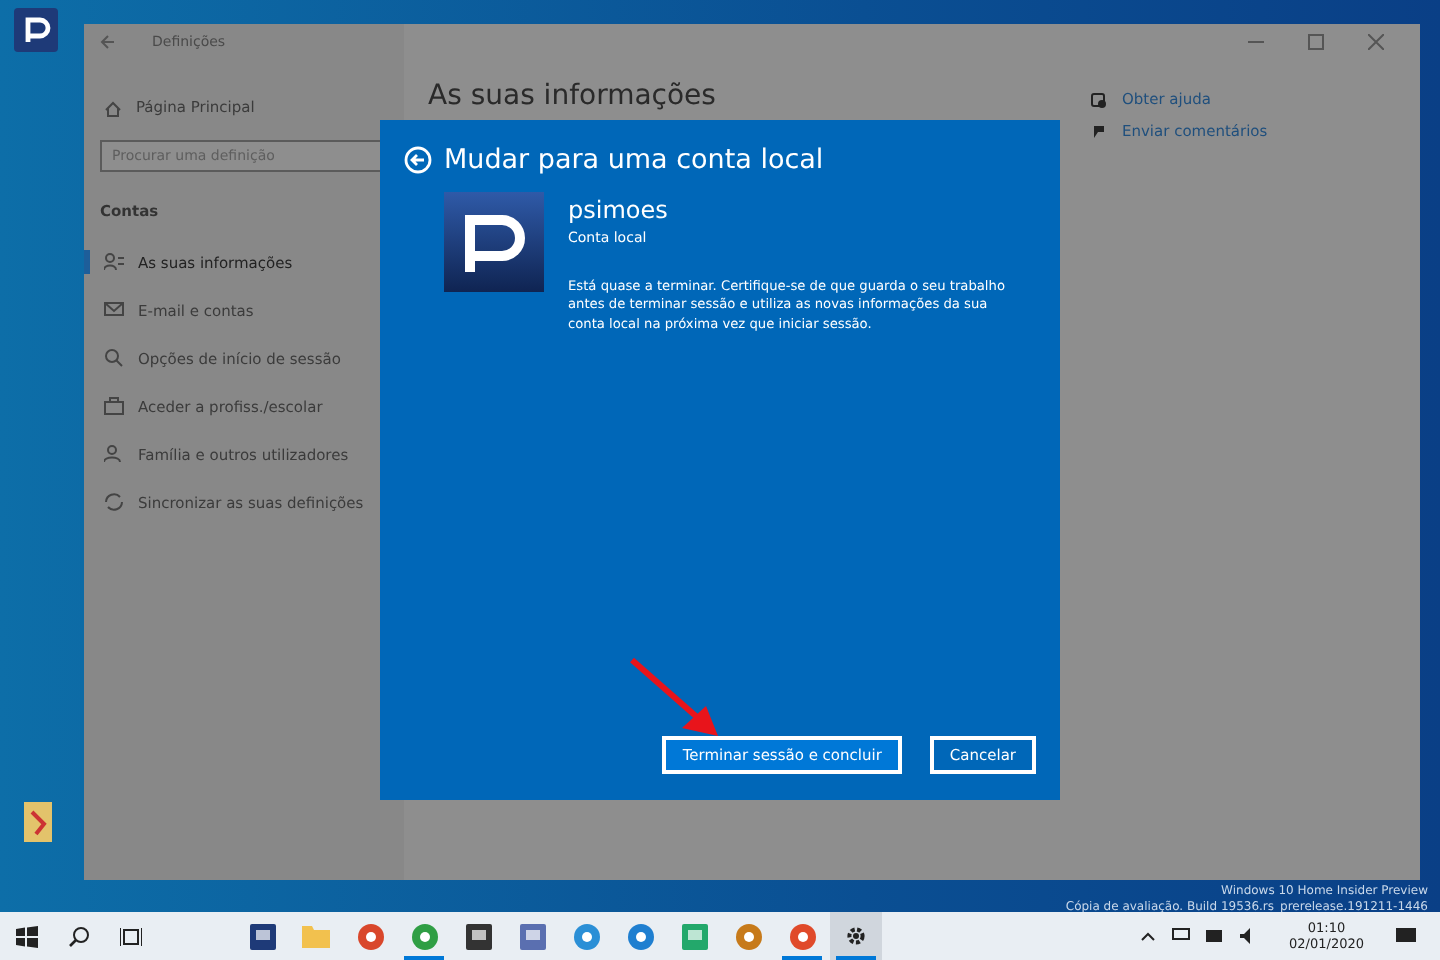 The height and width of the screenshot is (960, 1440). Describe the element at coordinates (114, 502) in the screenshot. I see `sync-icon` at that location.